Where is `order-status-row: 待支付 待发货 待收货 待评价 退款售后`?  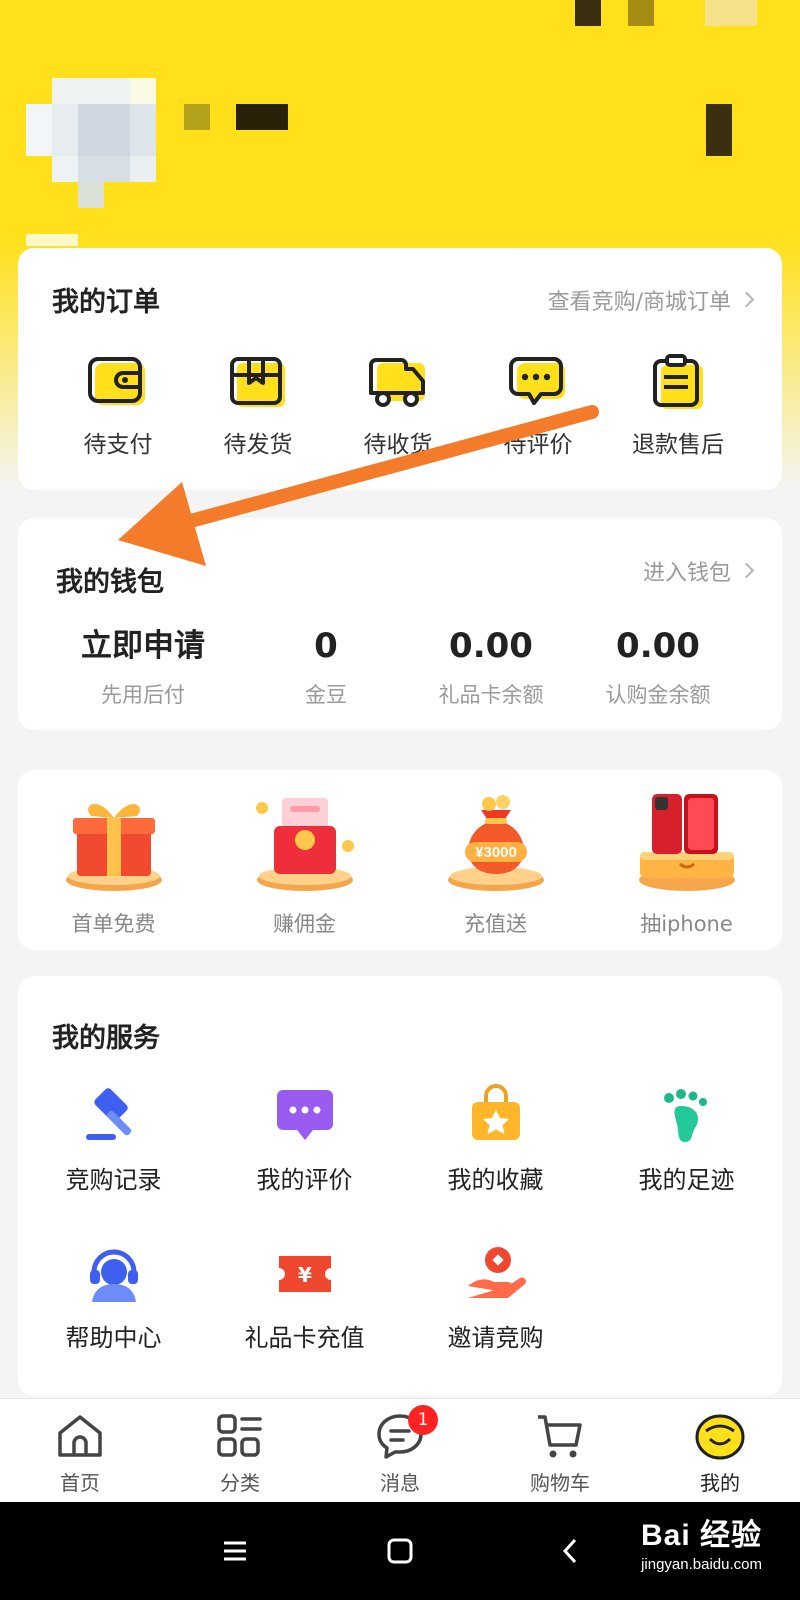 order-status-row: 待支付 待发货 待收货 待评价 退款售后 is located at coordinates (400, 406).